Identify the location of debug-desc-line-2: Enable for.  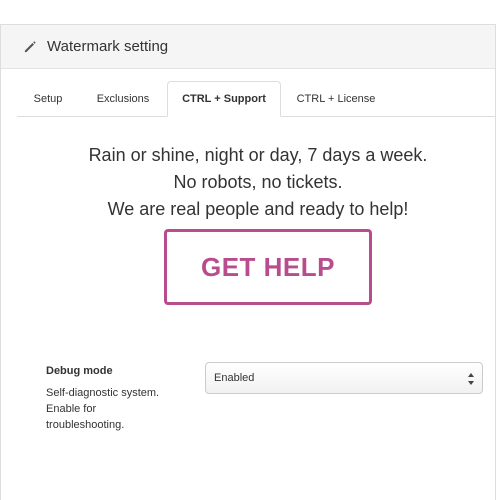
(71, 409).